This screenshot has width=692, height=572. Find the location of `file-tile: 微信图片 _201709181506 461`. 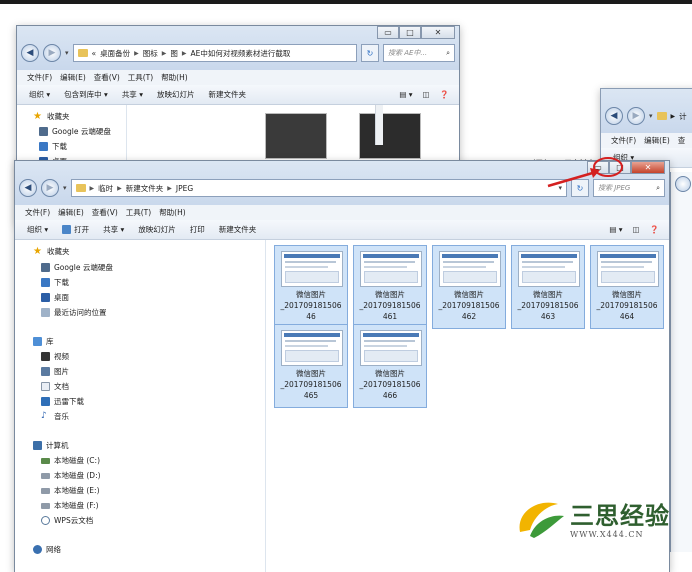

file-tile: 微信图片 _201709181506 461 is located at coordinates (390, 287).